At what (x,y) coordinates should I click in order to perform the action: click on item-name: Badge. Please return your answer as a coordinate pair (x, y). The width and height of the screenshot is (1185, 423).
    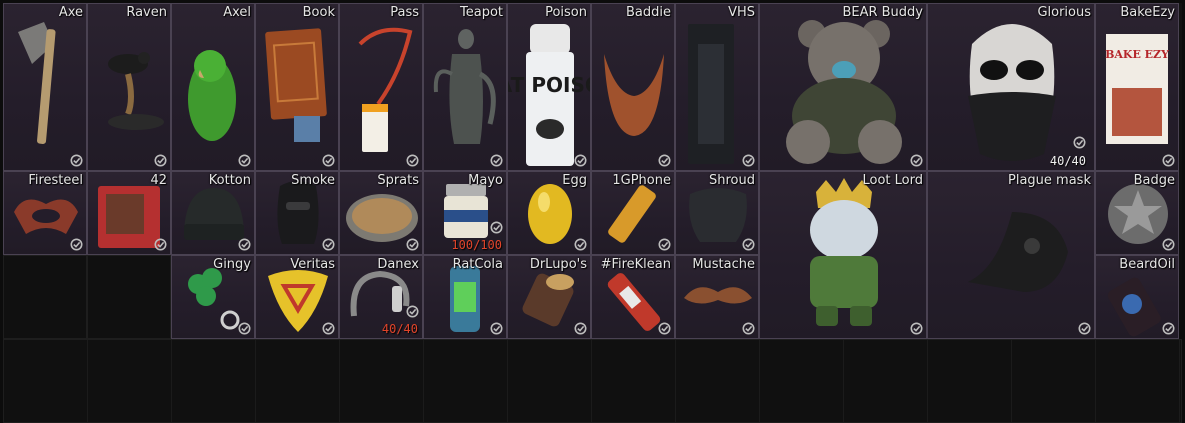
    Looking at the image, I should click on (1154, 180).